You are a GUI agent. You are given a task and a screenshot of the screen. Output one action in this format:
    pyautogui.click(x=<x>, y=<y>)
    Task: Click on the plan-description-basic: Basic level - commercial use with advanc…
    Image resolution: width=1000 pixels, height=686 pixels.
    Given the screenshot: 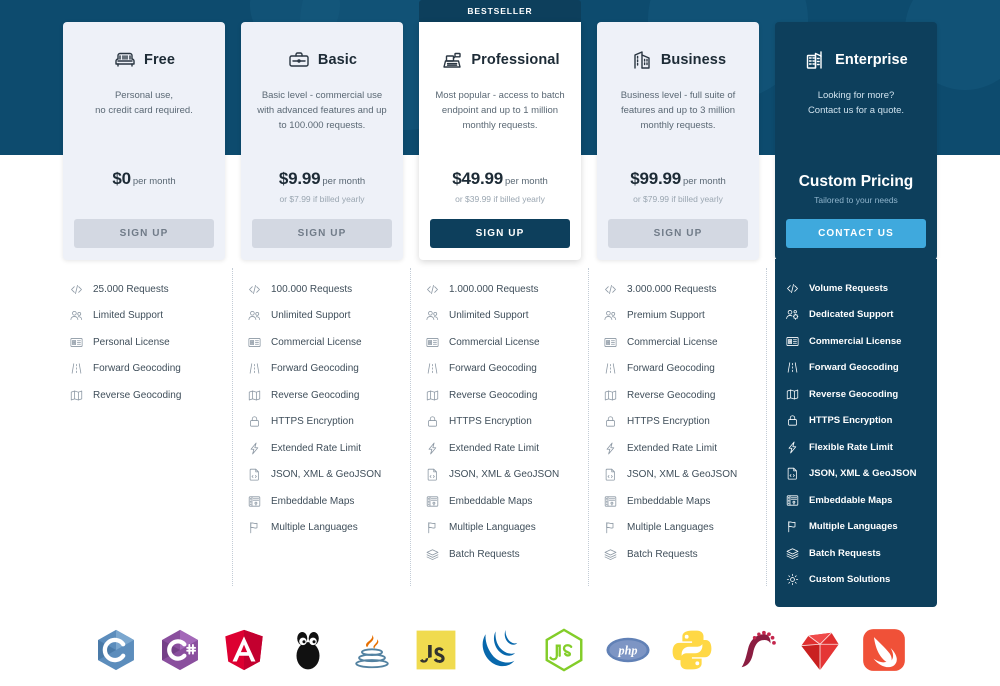 What is the action you would take?
    pyautogui.click(x=322, y=110)
    